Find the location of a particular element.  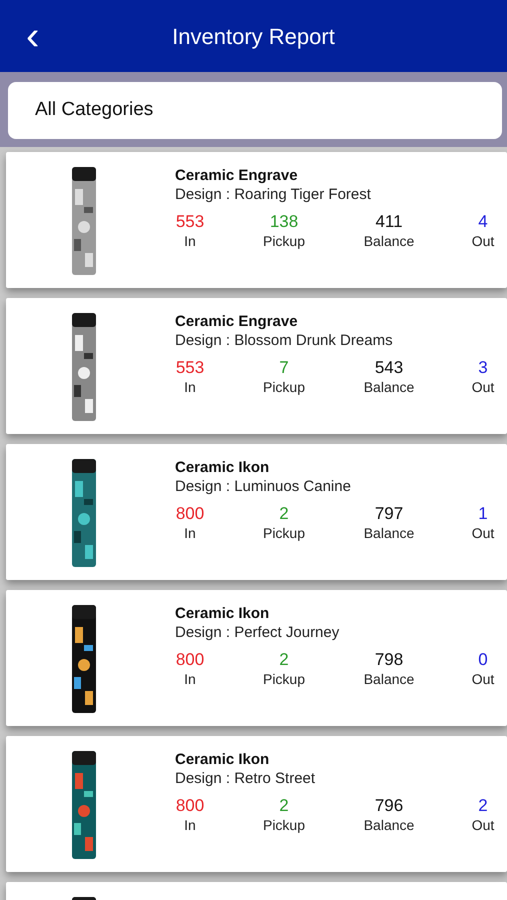

stat-value: 796 is located at coordinates (389, 806).